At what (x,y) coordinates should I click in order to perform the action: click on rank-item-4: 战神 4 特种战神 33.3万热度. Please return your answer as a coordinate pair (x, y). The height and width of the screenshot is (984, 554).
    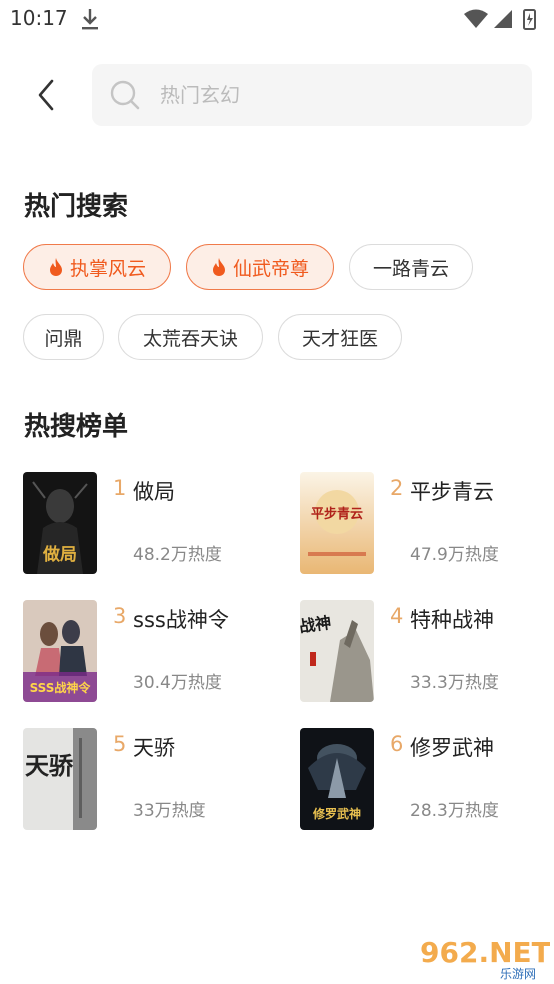
    Looking at the image, I should click on (427, 652).